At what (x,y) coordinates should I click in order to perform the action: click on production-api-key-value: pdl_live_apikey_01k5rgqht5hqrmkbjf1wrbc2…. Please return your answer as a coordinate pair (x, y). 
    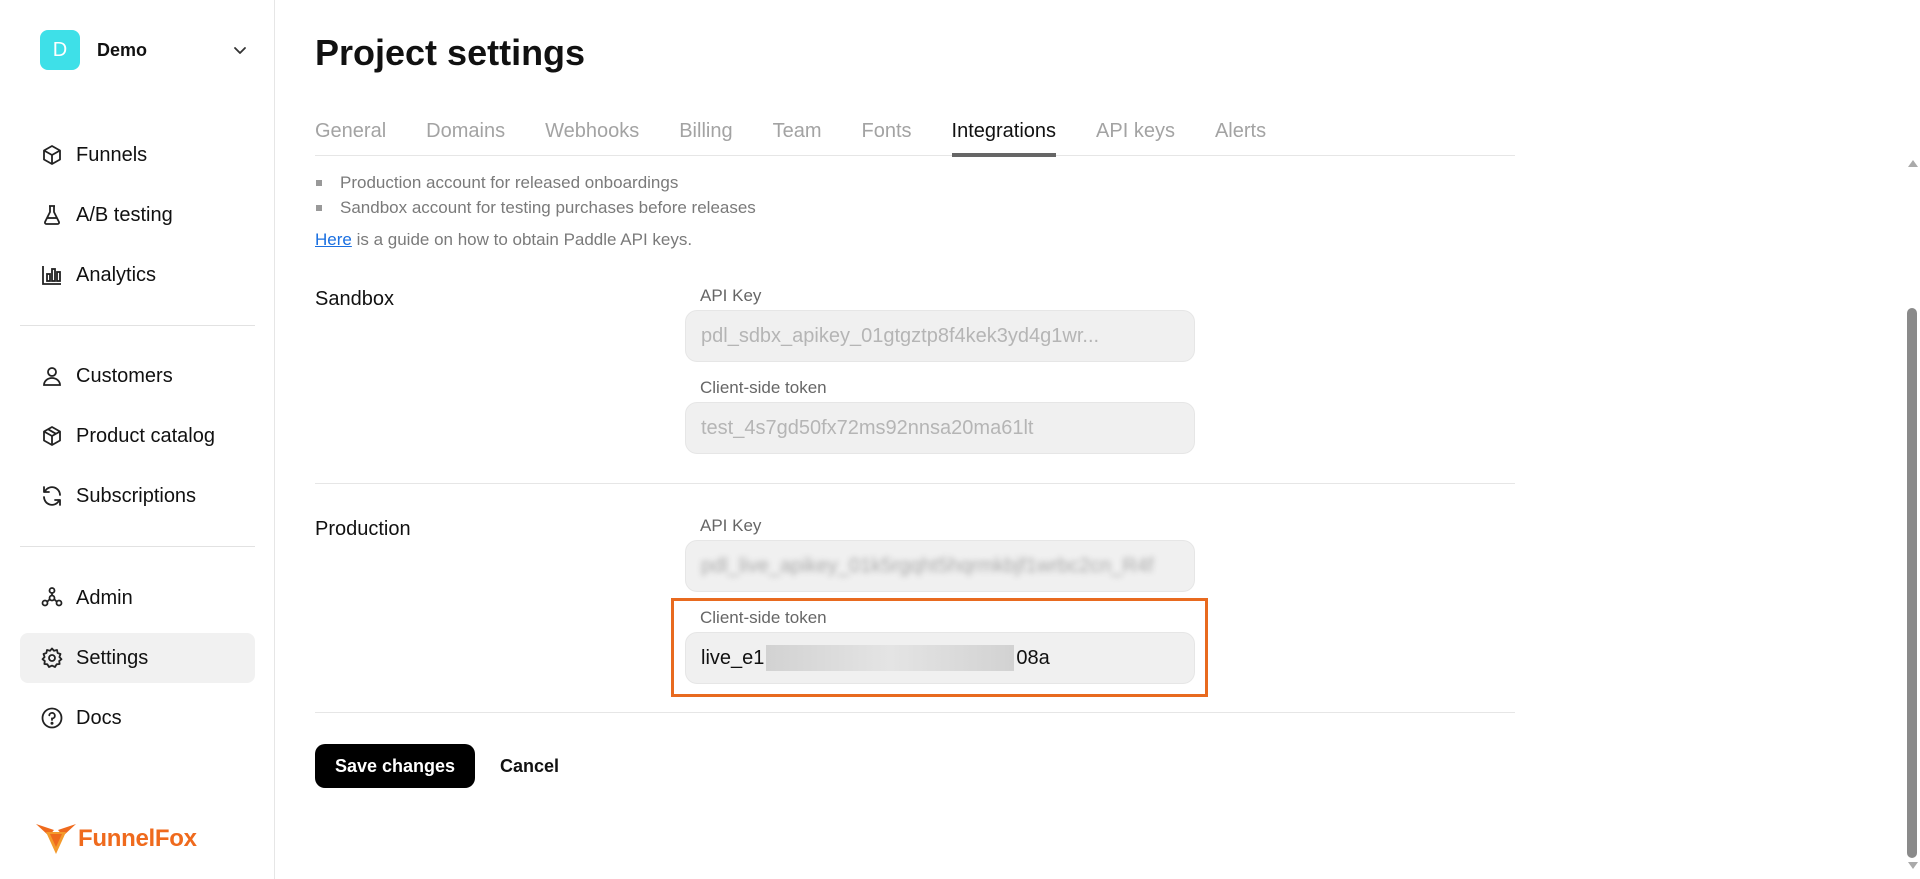
    Looking at the image, I should click on (927, 565).